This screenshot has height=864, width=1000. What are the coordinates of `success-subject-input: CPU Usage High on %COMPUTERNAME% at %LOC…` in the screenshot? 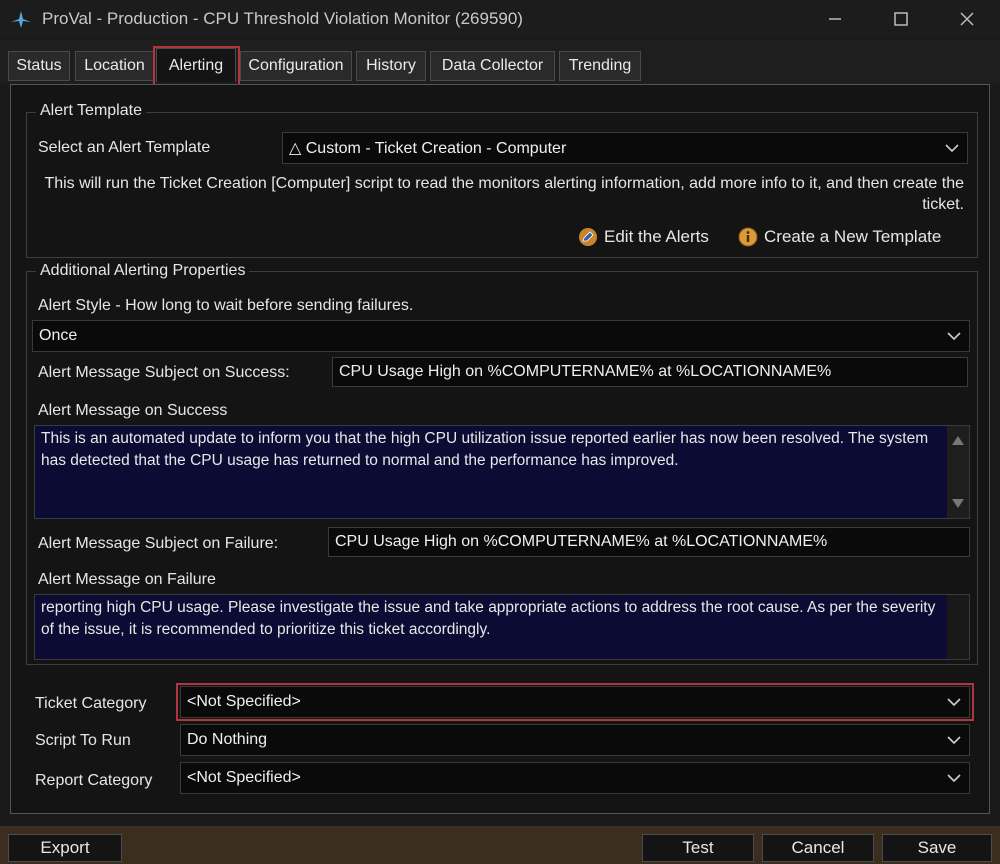 It's located at (650, 372).